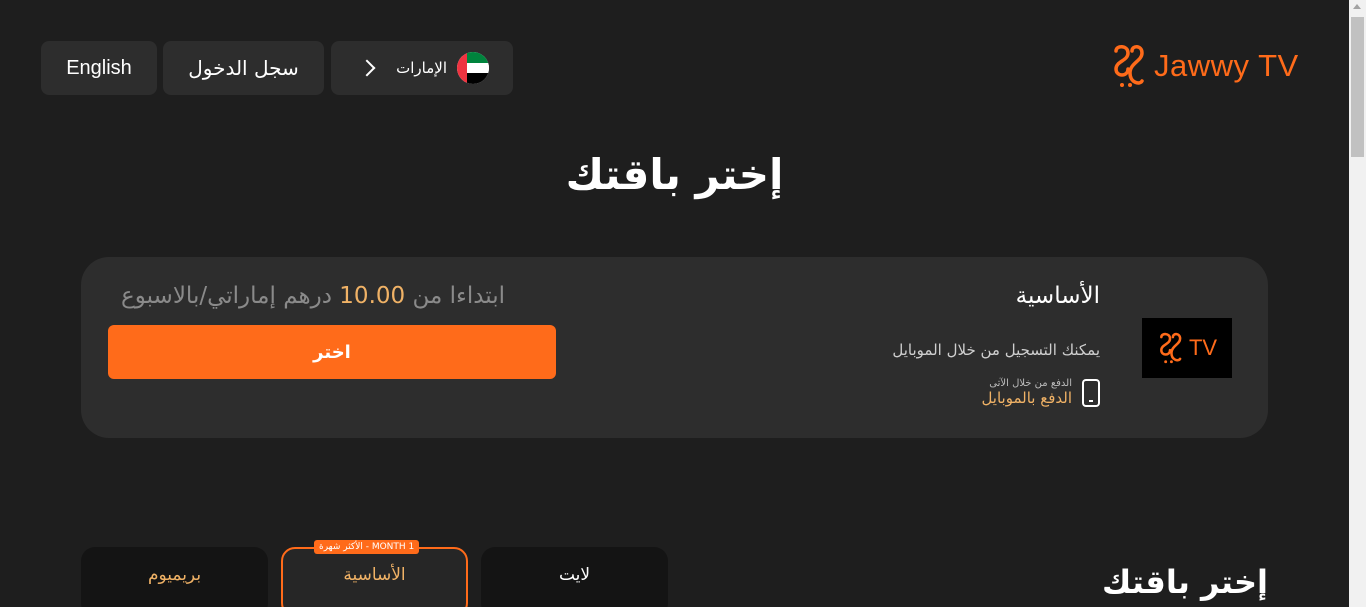  I want to click on popular-badge: 1 MONTH - الأكثر شهرة, so click(367, 547).